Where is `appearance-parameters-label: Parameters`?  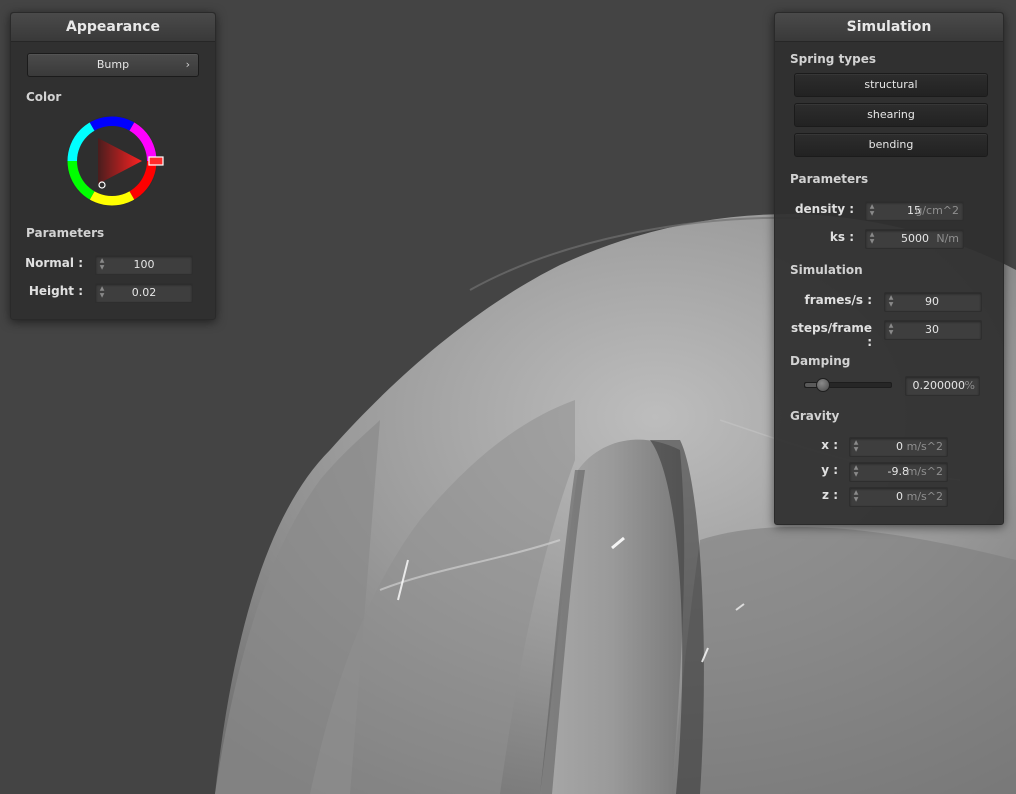 appearance-parameters-label: Parameters is located at coordinates (65, 233).